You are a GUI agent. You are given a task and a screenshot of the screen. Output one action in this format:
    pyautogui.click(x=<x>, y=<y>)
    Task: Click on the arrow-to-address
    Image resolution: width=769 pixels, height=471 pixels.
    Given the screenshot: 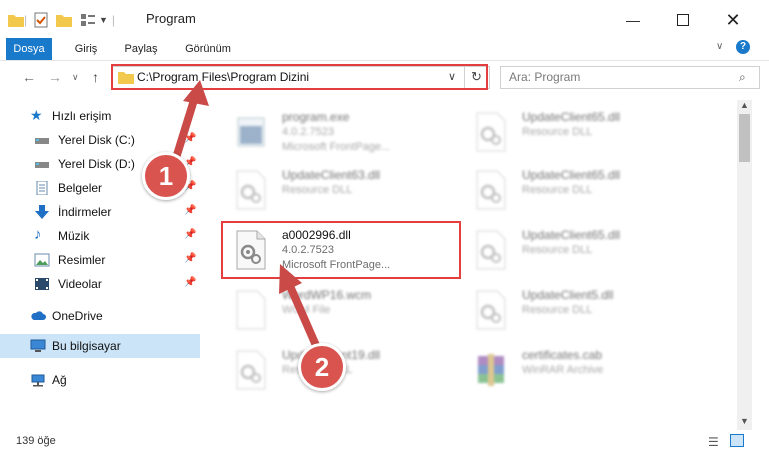 What is the action you would take?
    pyautogui.click(x=190, y=121)
    